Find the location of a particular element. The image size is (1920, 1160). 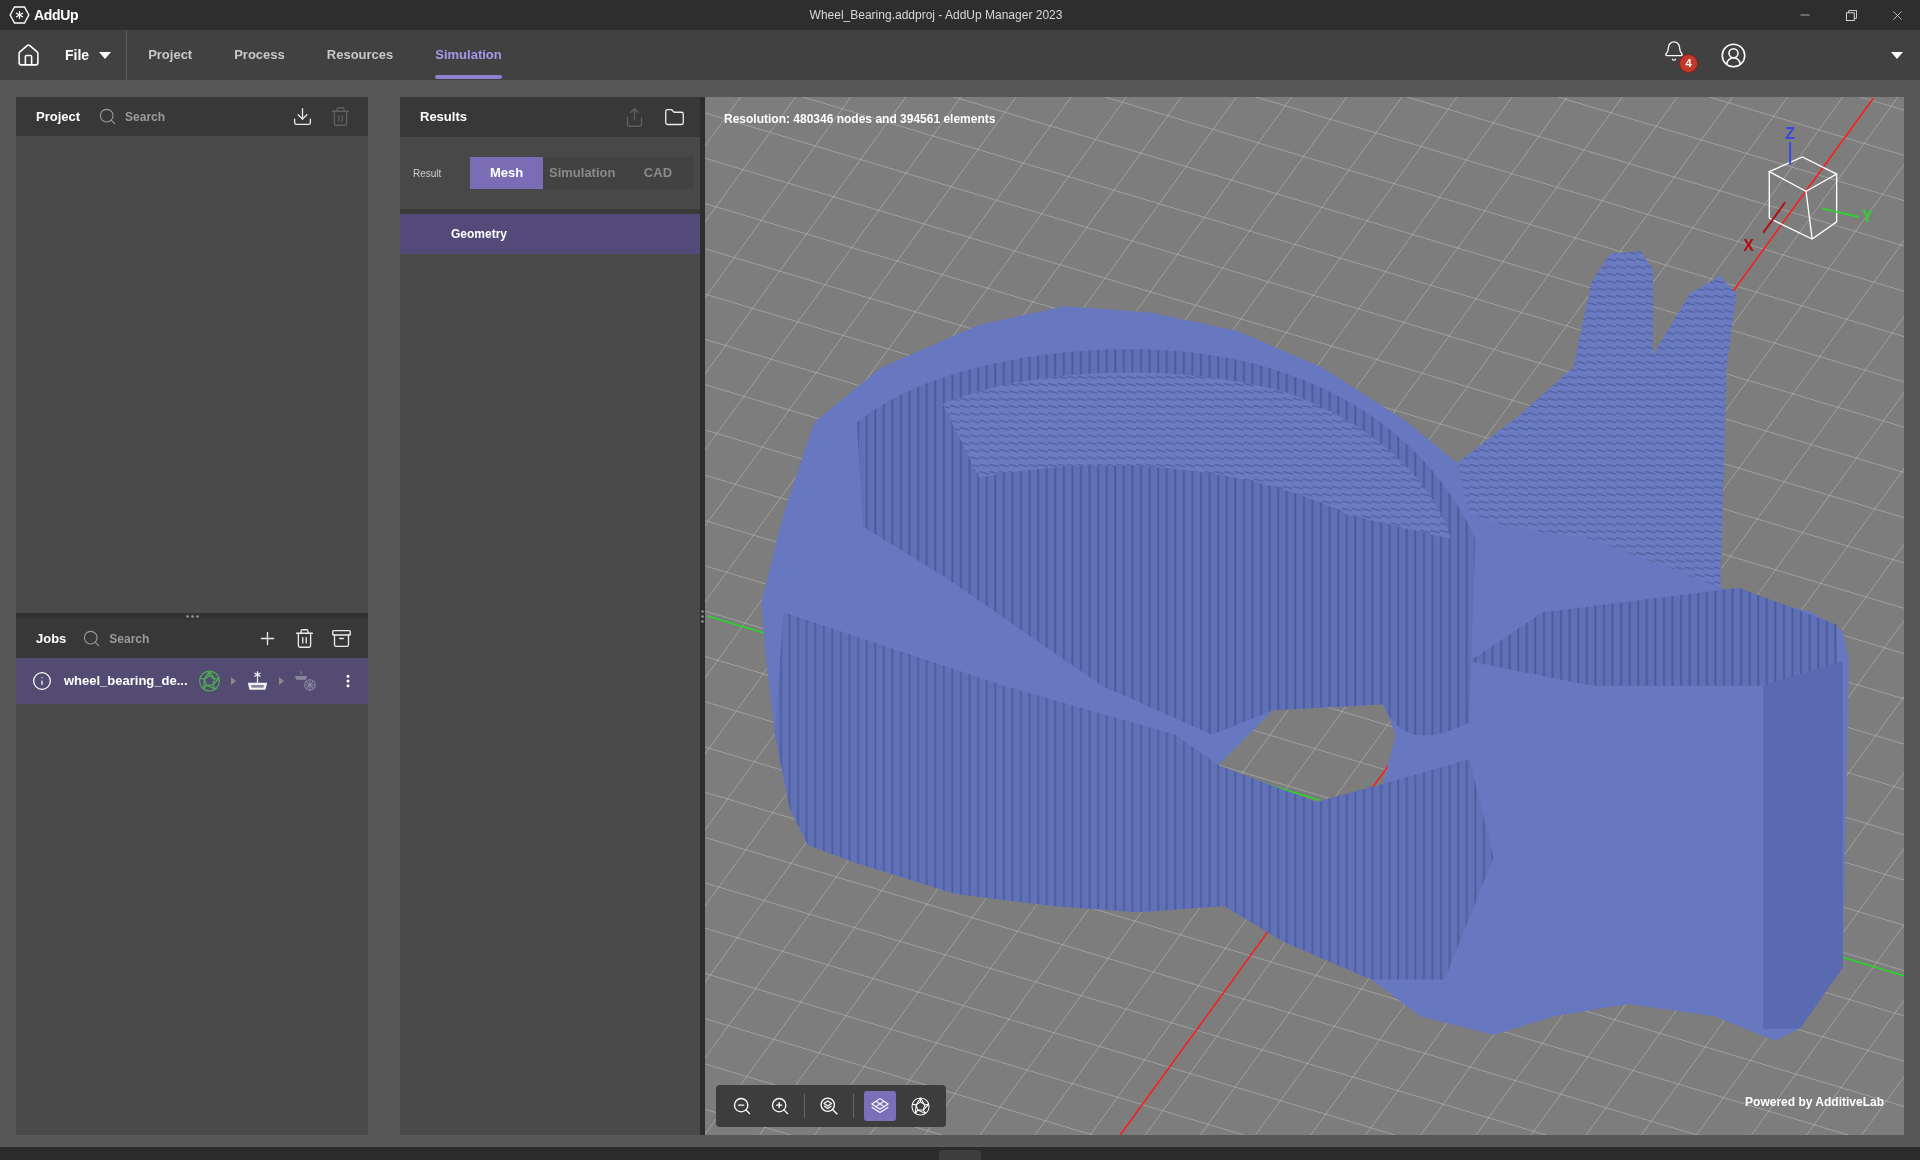

account-button is located at coordinates (1733, 55).